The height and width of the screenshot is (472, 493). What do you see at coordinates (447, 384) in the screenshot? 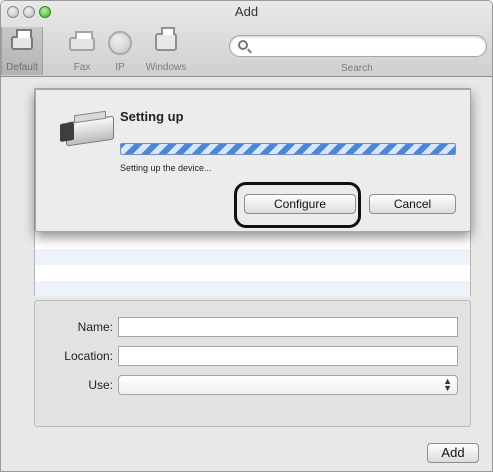
I see `updown-arrows-icon: ▲ ▼` at bounding box center [447, 384].